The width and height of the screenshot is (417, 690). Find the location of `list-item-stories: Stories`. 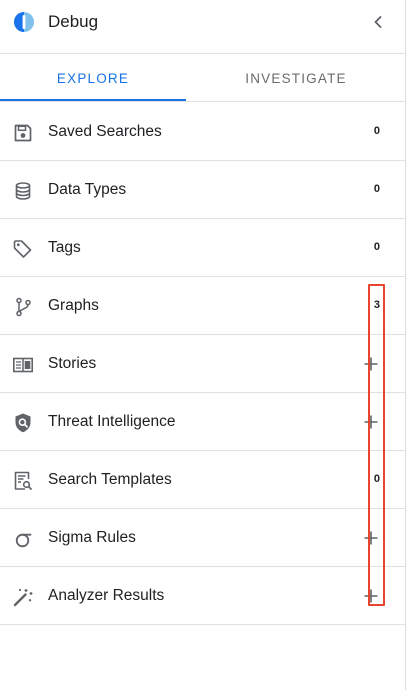

list-item-stories: Stories is located at coordinates (203, 364).